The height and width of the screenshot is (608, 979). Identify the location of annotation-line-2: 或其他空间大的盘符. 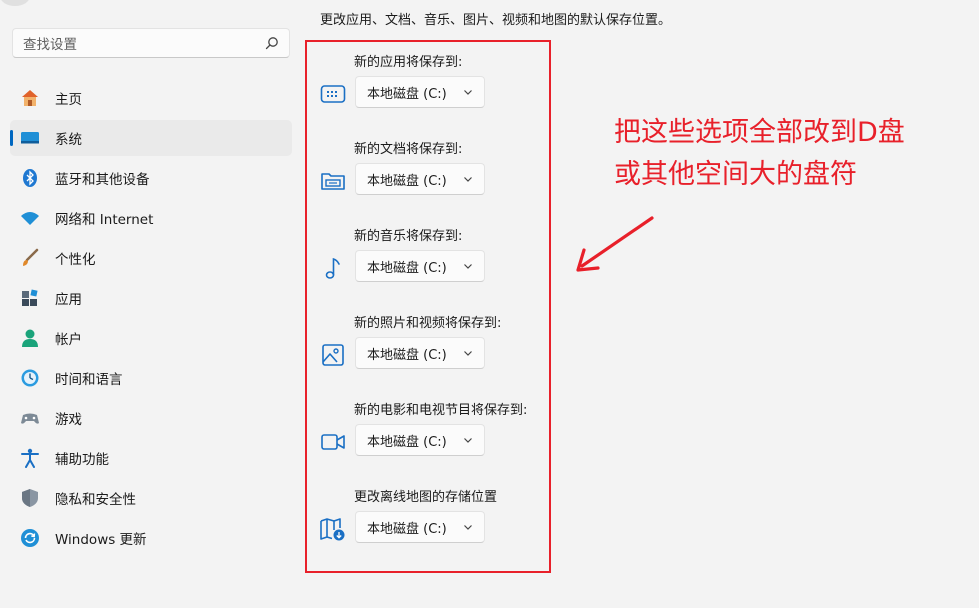
(735, 174).